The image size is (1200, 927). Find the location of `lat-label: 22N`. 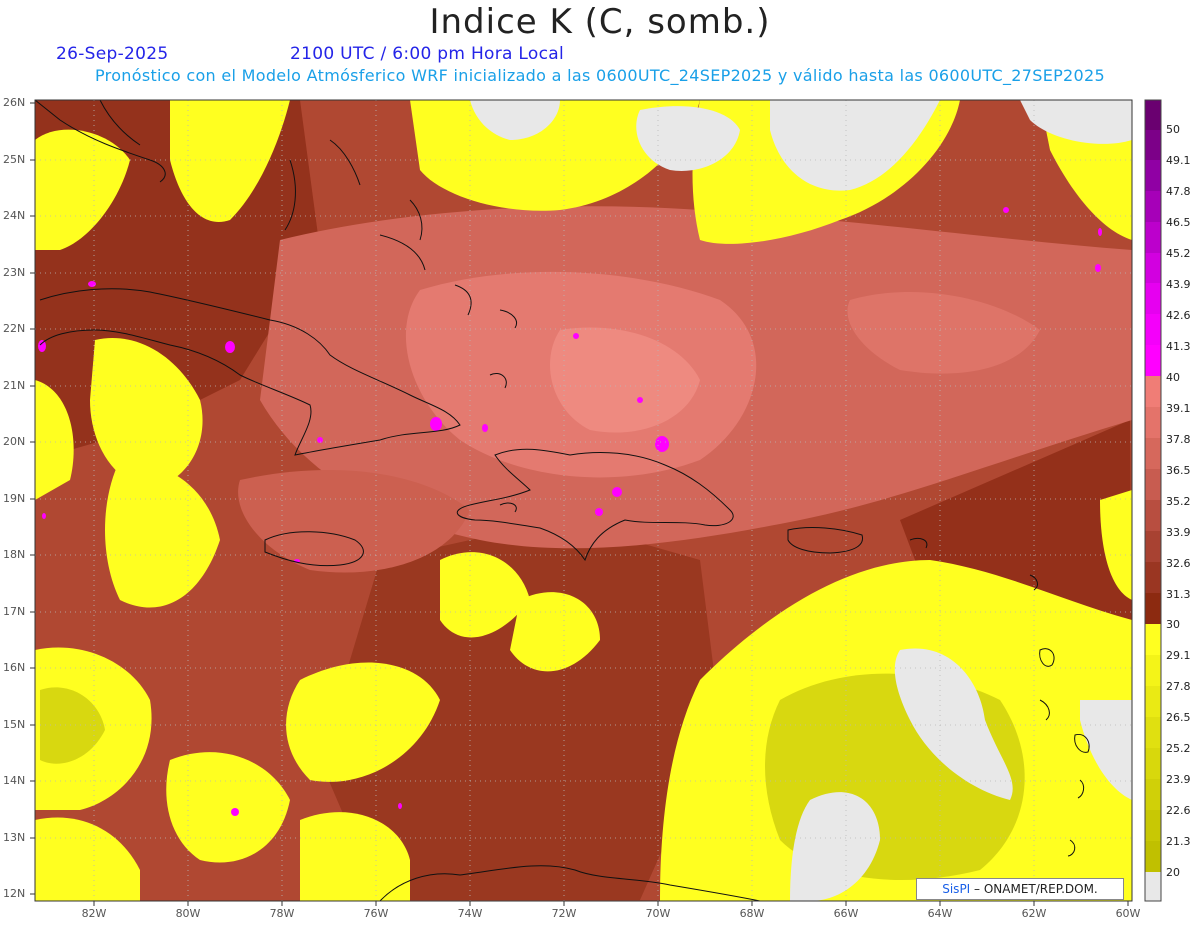

lat-label: 22N is located at coordinates (14, 328).